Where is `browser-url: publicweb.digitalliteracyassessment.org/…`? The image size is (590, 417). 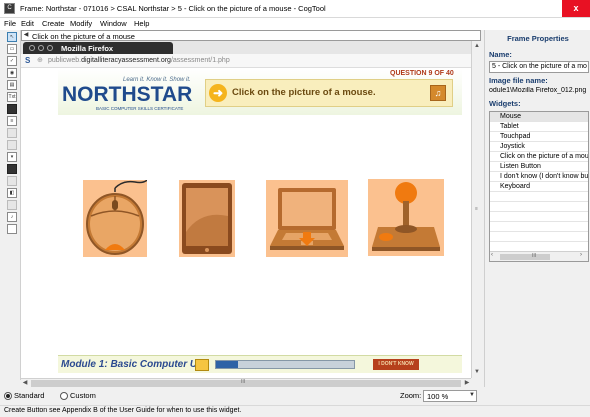 browser-url: publicweb.digitalliteracyassessment.org/… is located at coordinates (139, 60).